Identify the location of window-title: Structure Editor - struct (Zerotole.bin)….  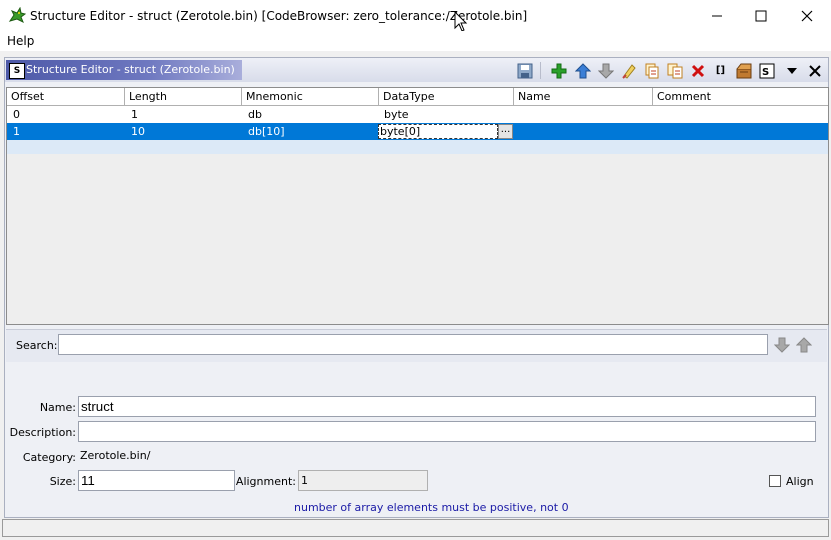
(279, 16).